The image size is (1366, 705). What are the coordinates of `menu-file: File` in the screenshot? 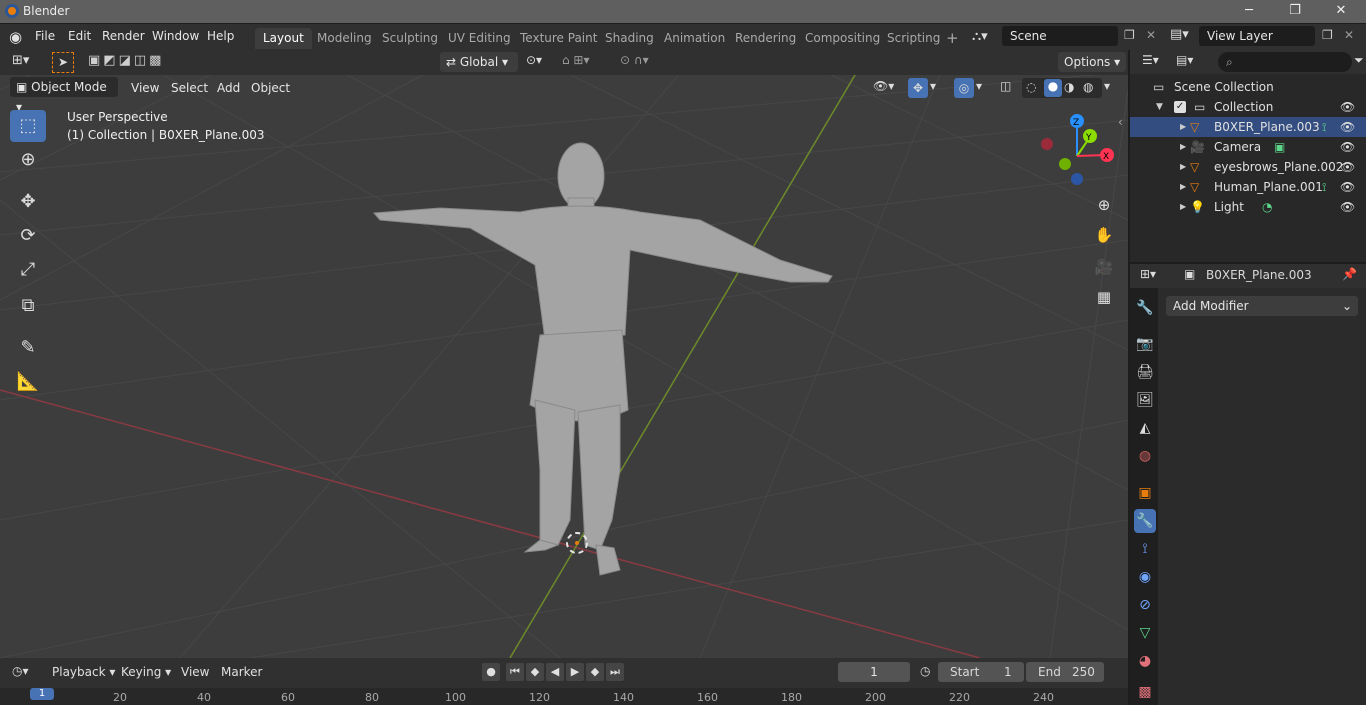 It's located at (45, 36).